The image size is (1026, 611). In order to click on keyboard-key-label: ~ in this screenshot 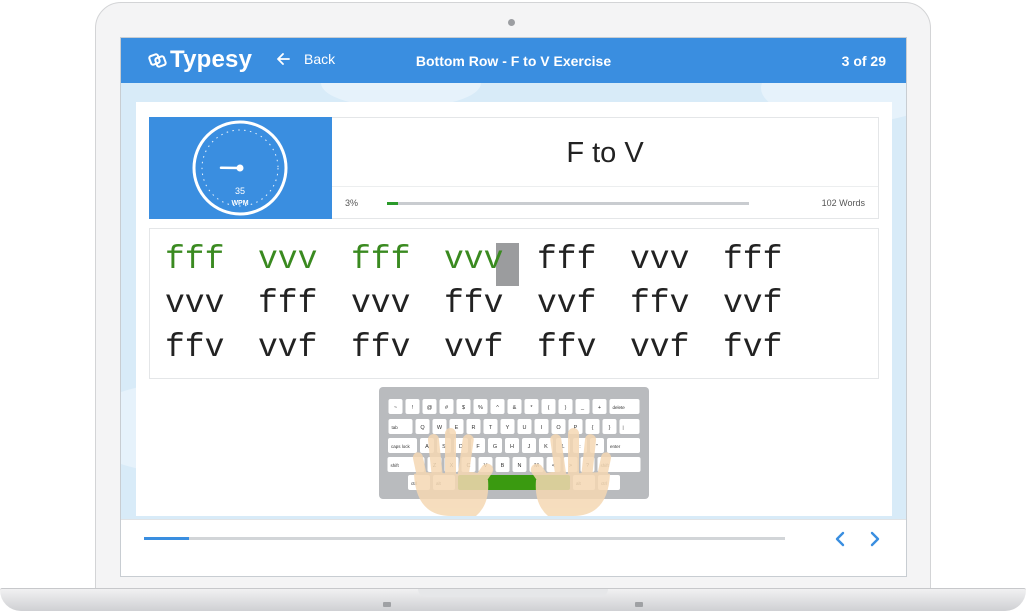, I will do `click(395, 408)`.